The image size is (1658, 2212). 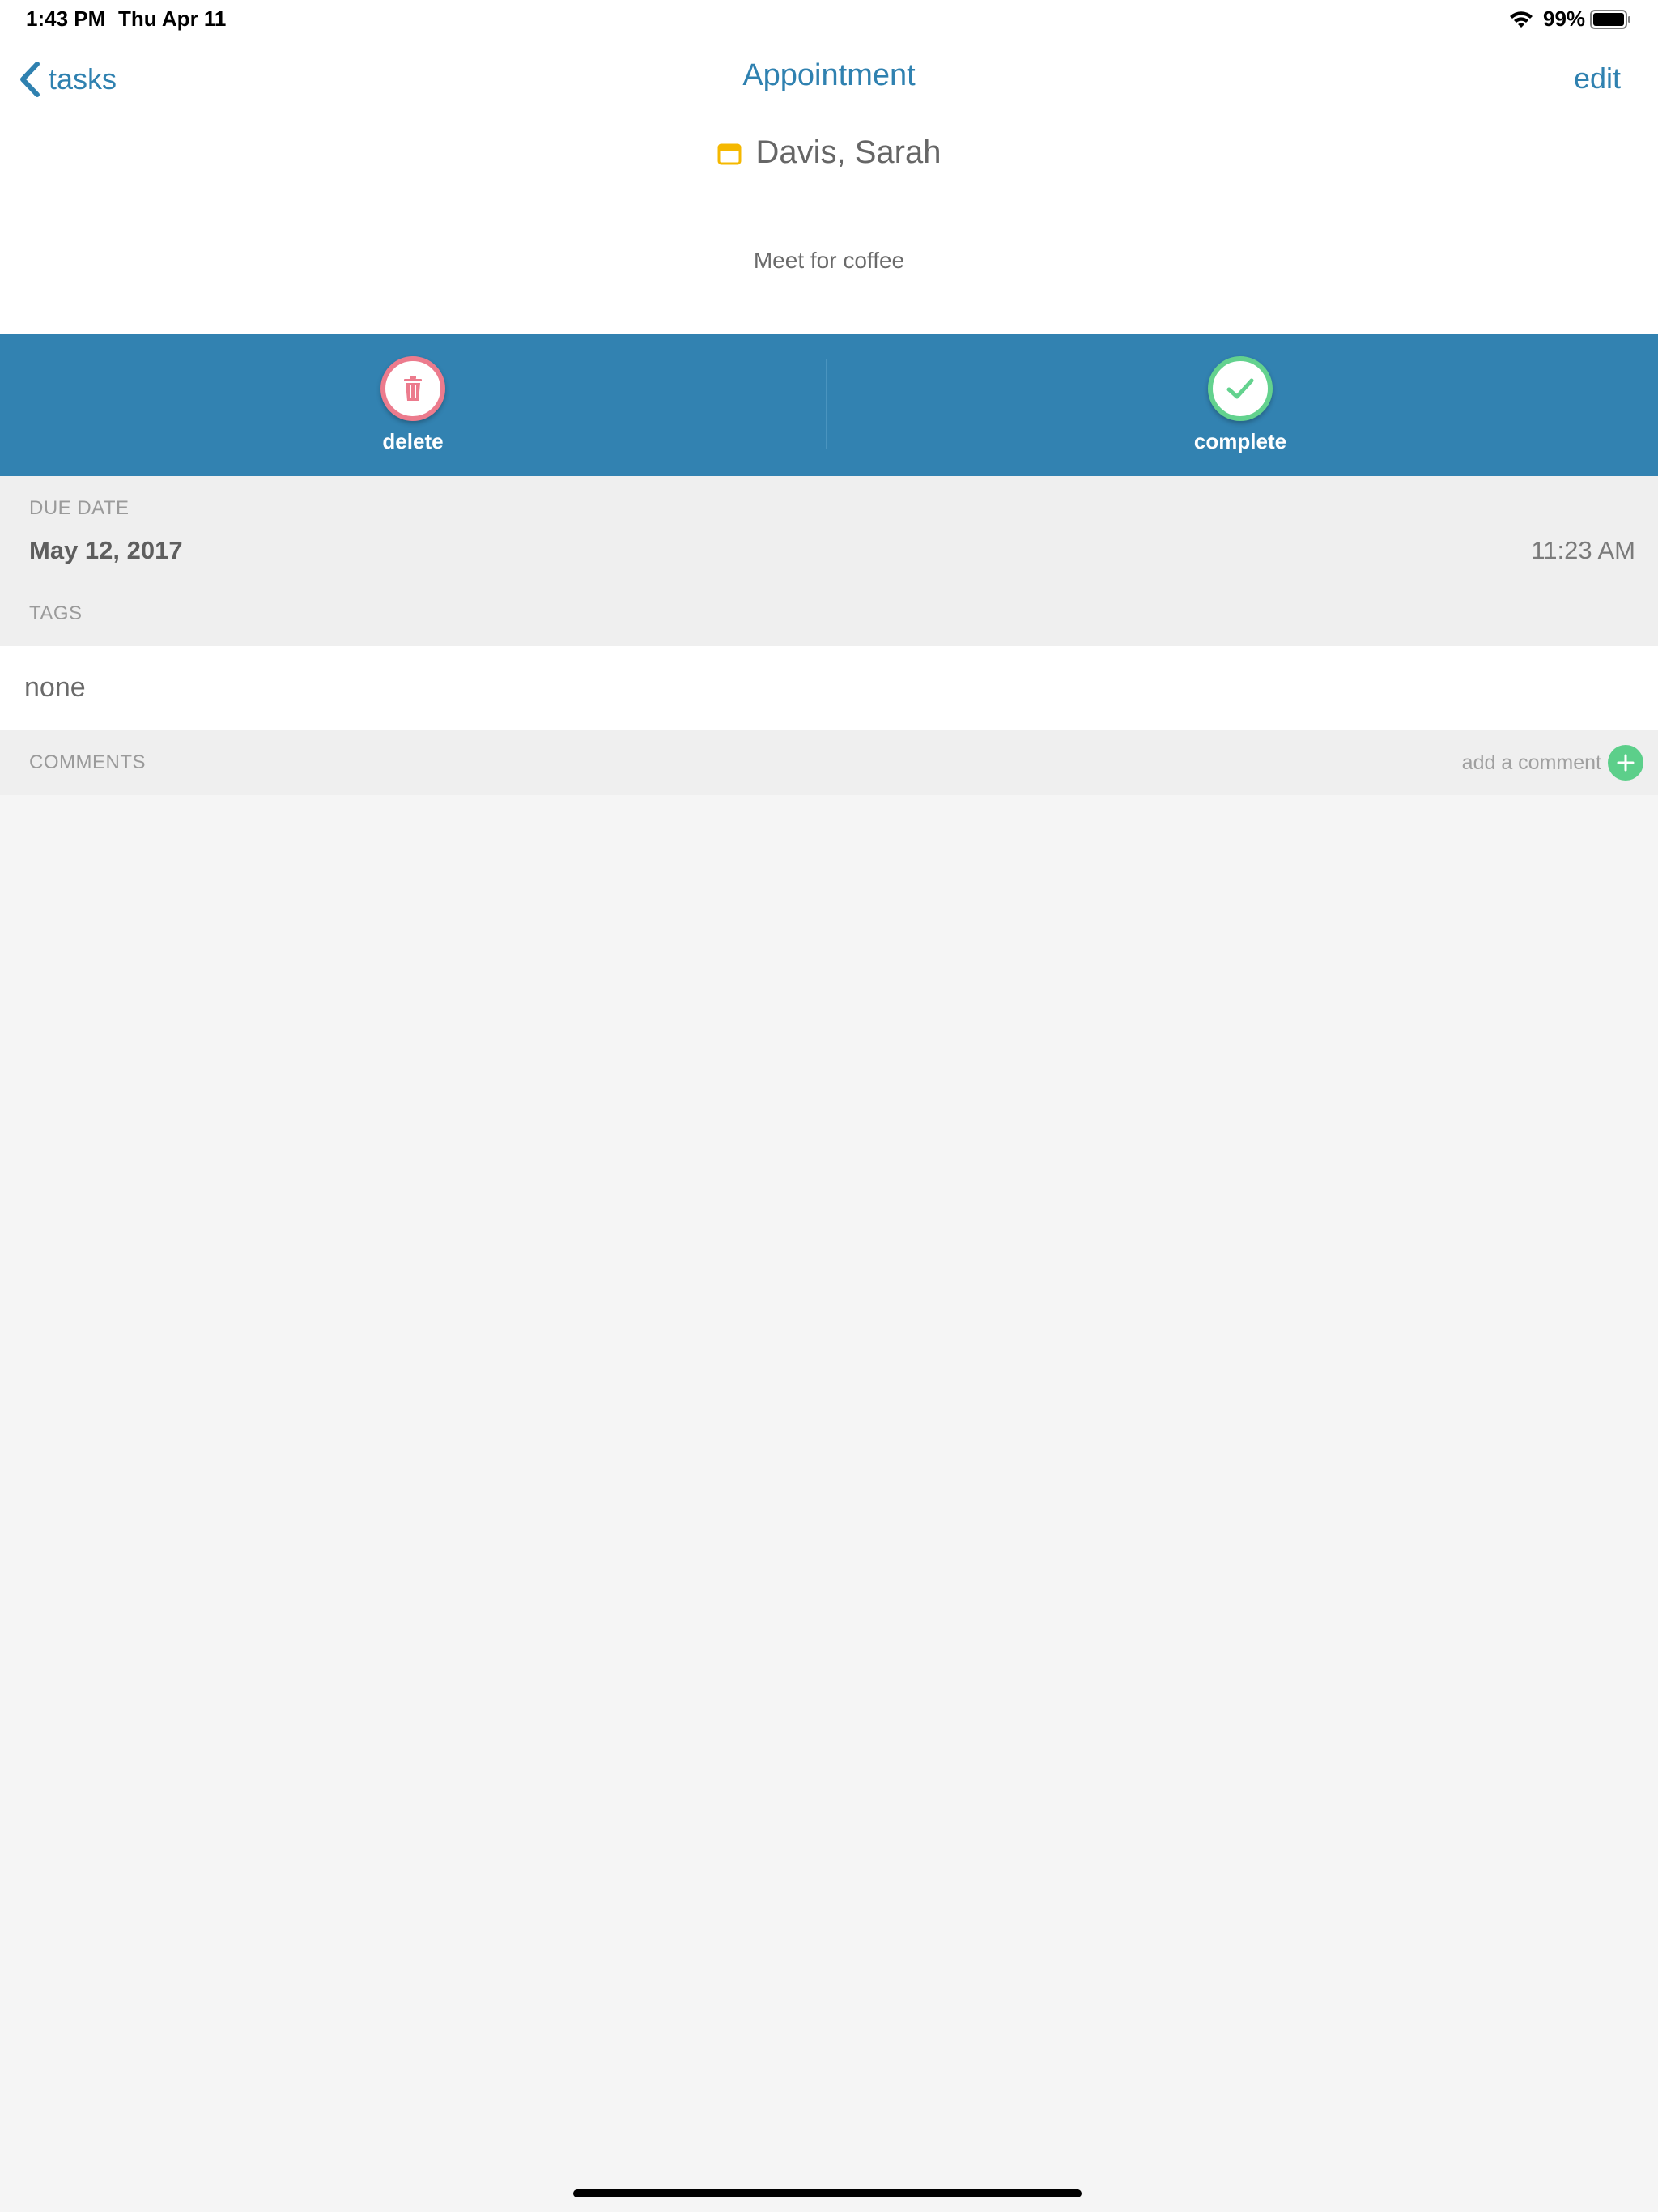 What do you see at coordinates (827, 2193) in the screenshot?
I see `home-indicator` at bounding box center [827, 2193].